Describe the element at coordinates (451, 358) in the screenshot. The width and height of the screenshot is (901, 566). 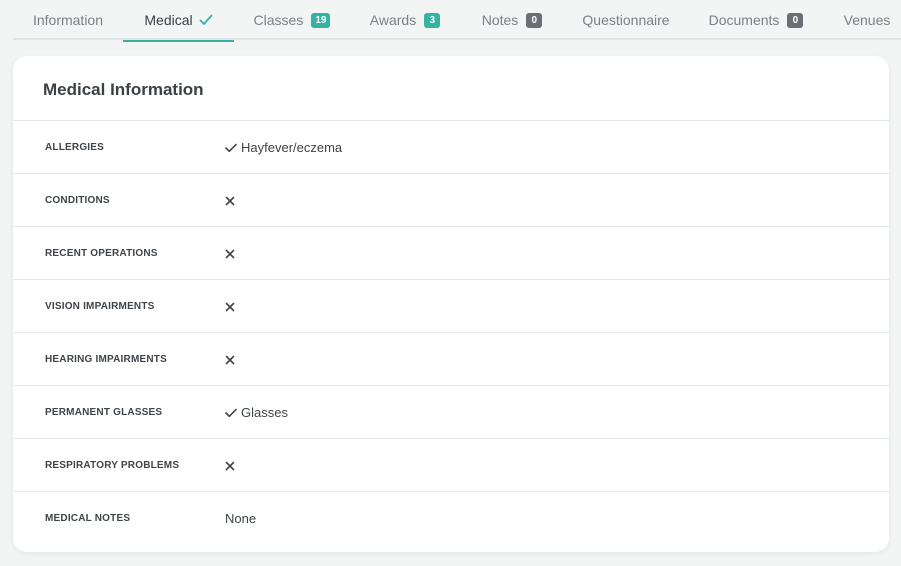
I see `info-row-hearing-impairments: HEARING IMPAIRMENTS` at that location.